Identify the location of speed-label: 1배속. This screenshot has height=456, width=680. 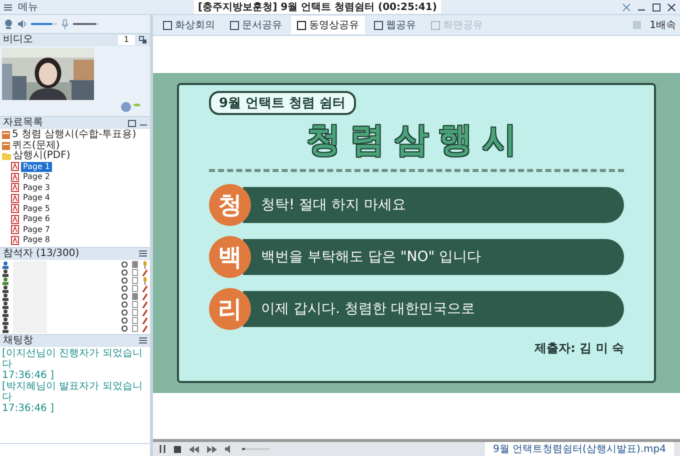
(663, 25).